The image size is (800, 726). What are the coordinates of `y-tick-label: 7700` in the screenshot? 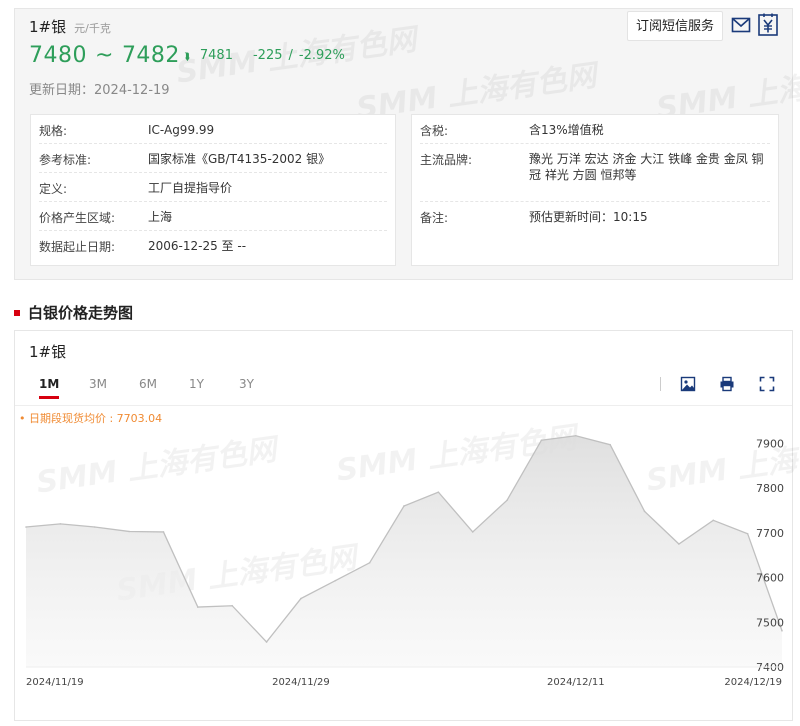 It's located at (770, 533).